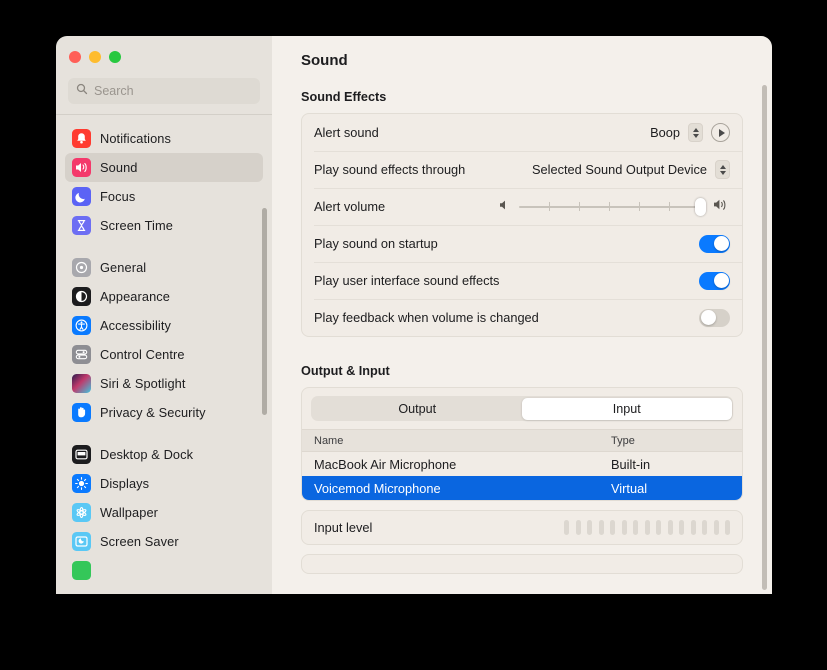  What do you see at coordinates (164, 138) in the screenshot?
I see `sidebar-item-notifications: Notifications` at bounding box center [164, 138].